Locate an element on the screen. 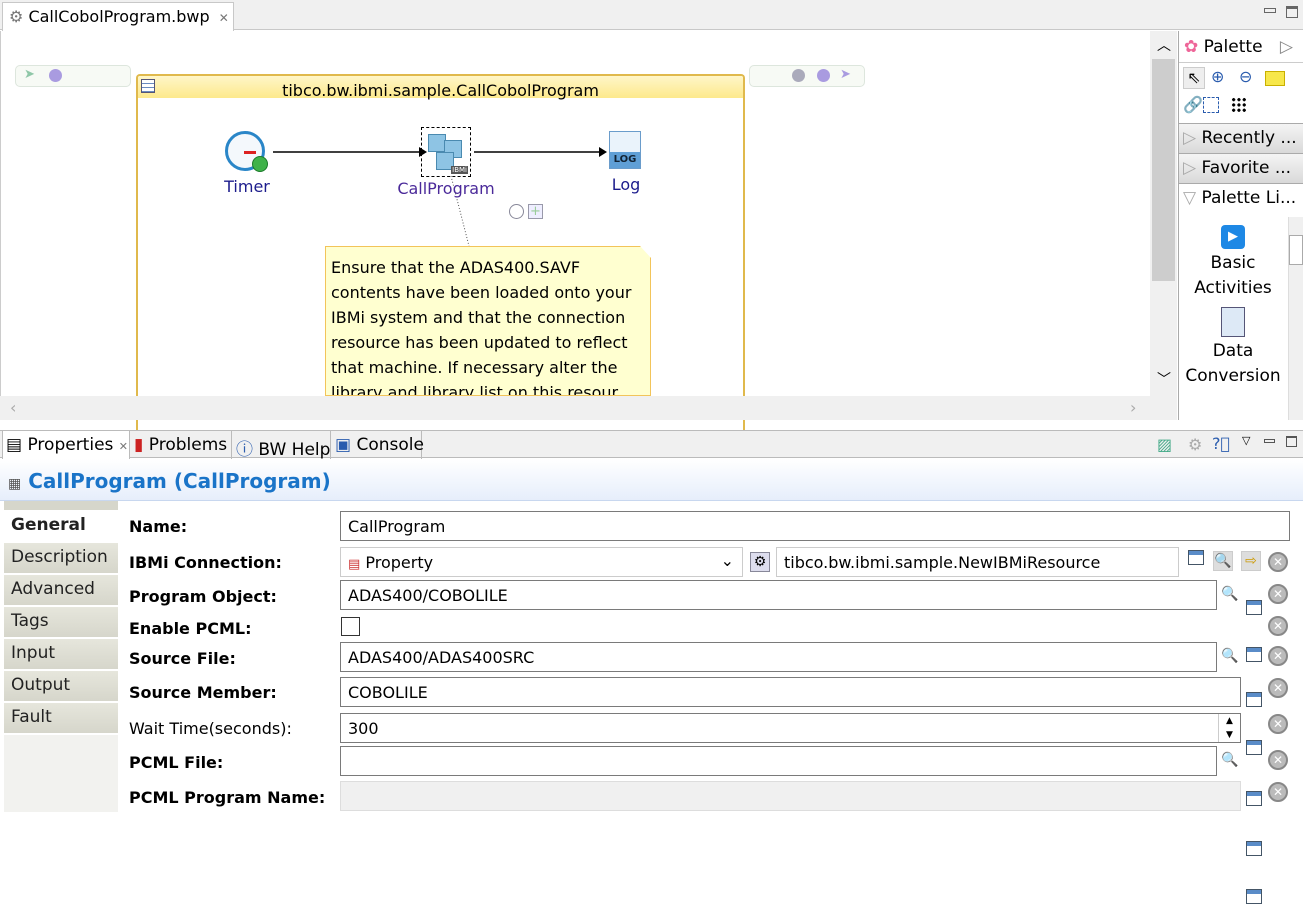 The width and height of the screenshot is (1303, 904). source-file-input: ADAS400/ADAS400SRC is located at coordinates (778, 657).